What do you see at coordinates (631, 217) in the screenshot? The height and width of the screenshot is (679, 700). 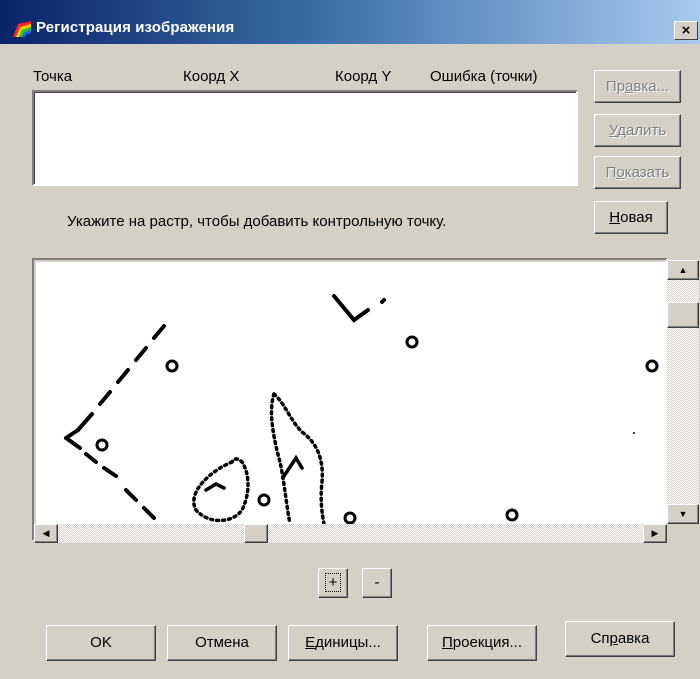 I see `new-button: Новая` at bounding box center [631, 217].